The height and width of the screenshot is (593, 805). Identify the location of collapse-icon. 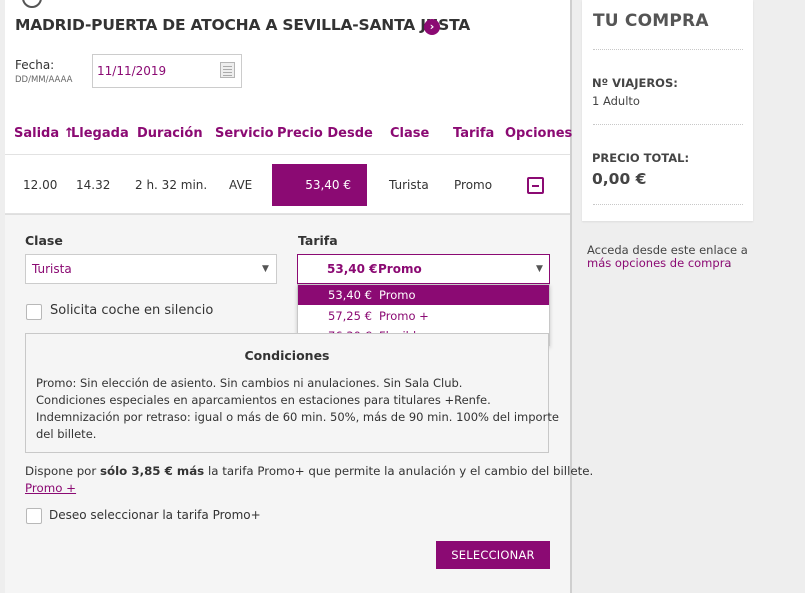
(535, 185).